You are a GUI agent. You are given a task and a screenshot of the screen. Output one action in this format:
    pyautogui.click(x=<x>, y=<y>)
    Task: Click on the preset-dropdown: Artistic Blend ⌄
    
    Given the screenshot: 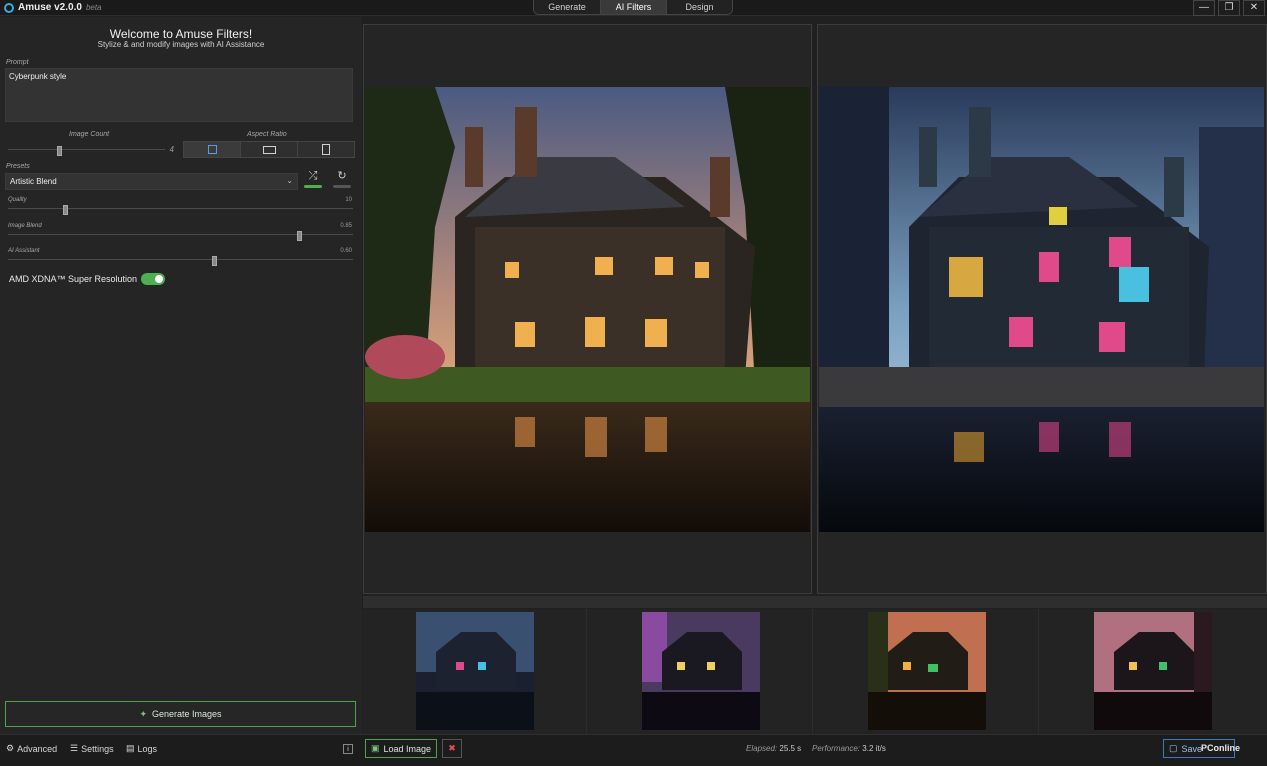 What is the action you would take?
    pyautogui.click(x=151, y=181)
    